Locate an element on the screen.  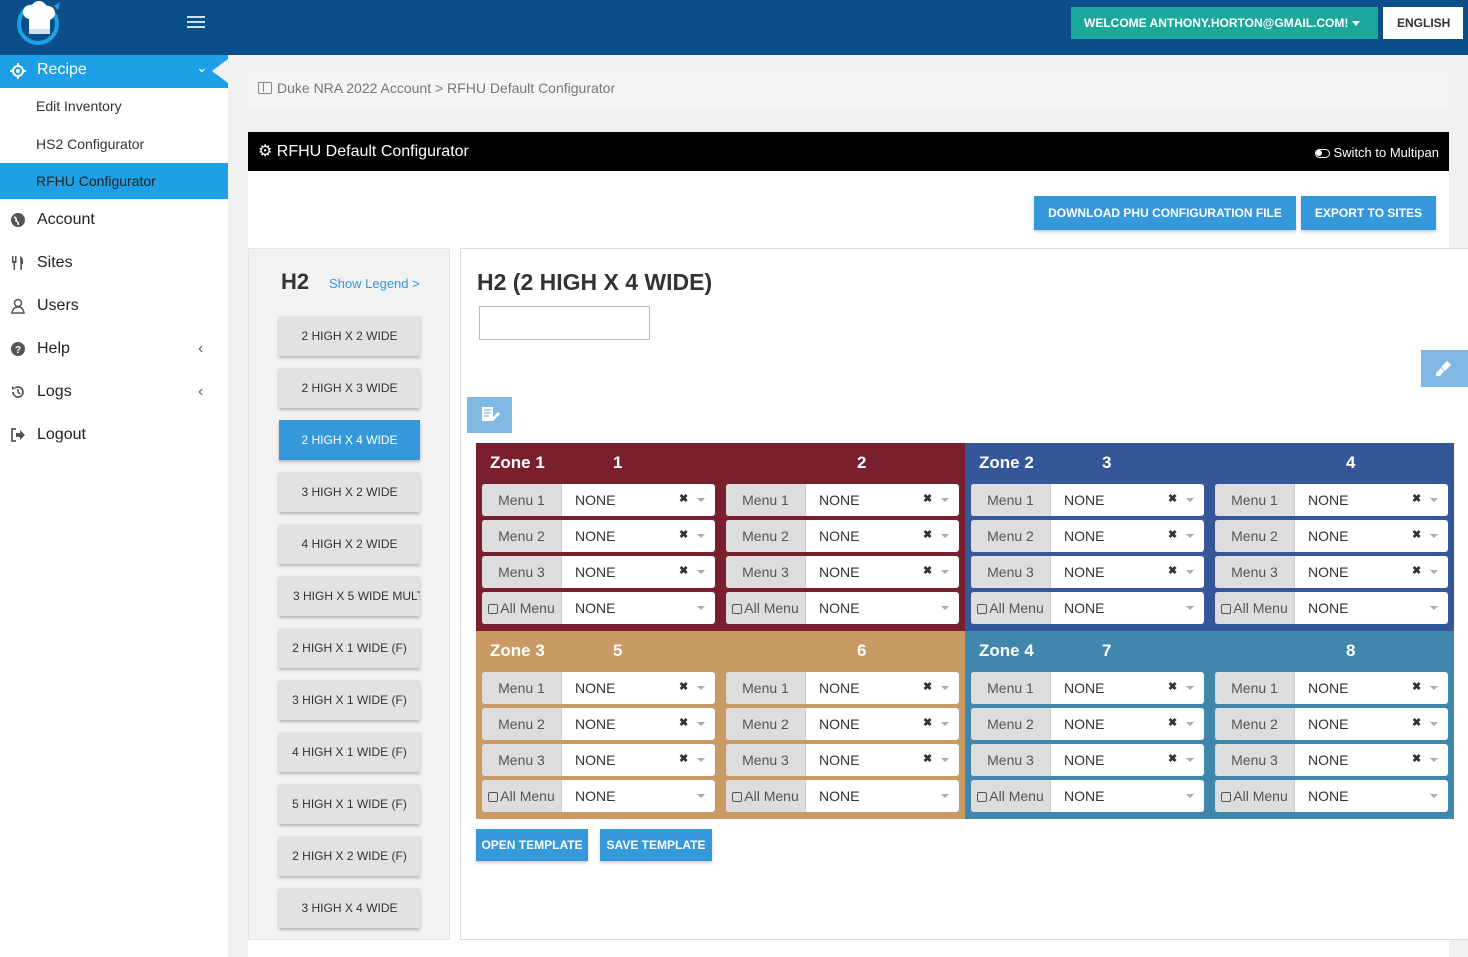
user-welcome-dropdown: WELCOME ANTHONY.HORTON@GMAIL.COM! is located at coordinates (1224, 23).